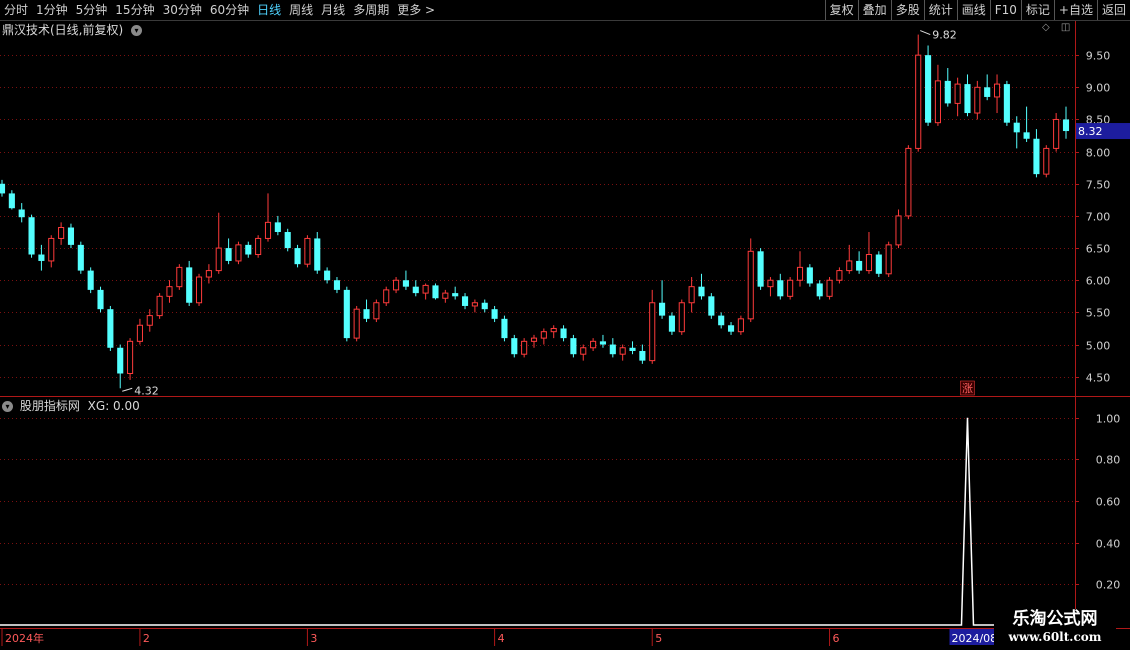  What do you see at coordinates (24, 638) in the screenshot?
I see `month-label: 2024年` at bounding box center [24, 638].